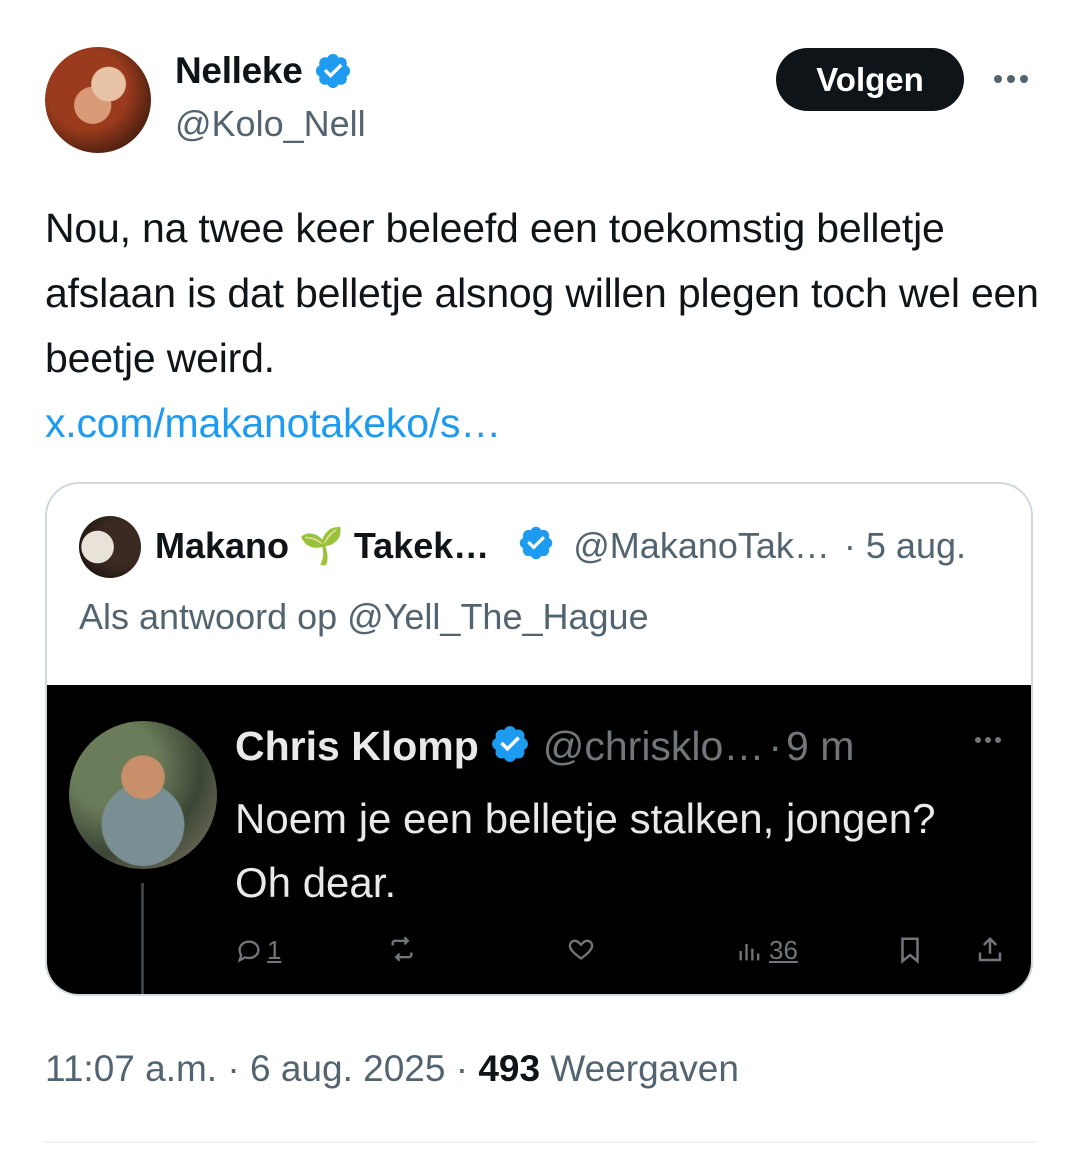 This screenshot has width=1080, height=1172. I want to click on embedded-action-bar: 1 36, so click(625, 955).